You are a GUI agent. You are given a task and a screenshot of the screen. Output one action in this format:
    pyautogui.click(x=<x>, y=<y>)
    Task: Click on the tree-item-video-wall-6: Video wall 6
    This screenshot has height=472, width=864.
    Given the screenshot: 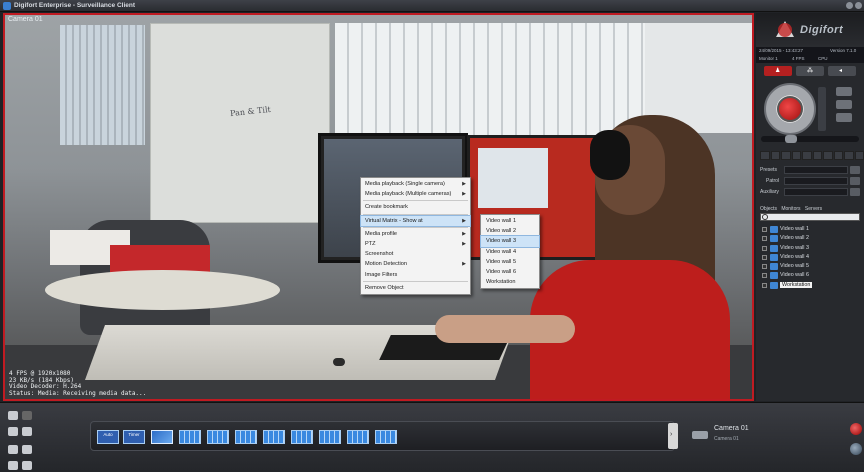 What is the action you would take?
    pyautogui.click(x=812, y=275)
    